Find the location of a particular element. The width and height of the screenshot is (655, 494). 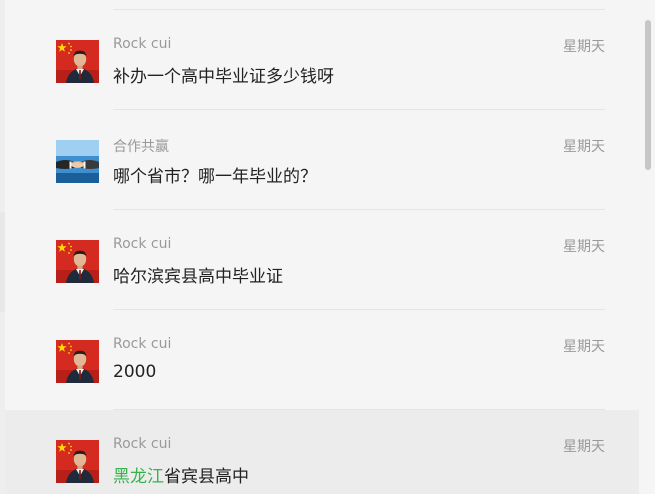

message-preview-rest: 省宾县高中 is located at coordinates (206, 477).